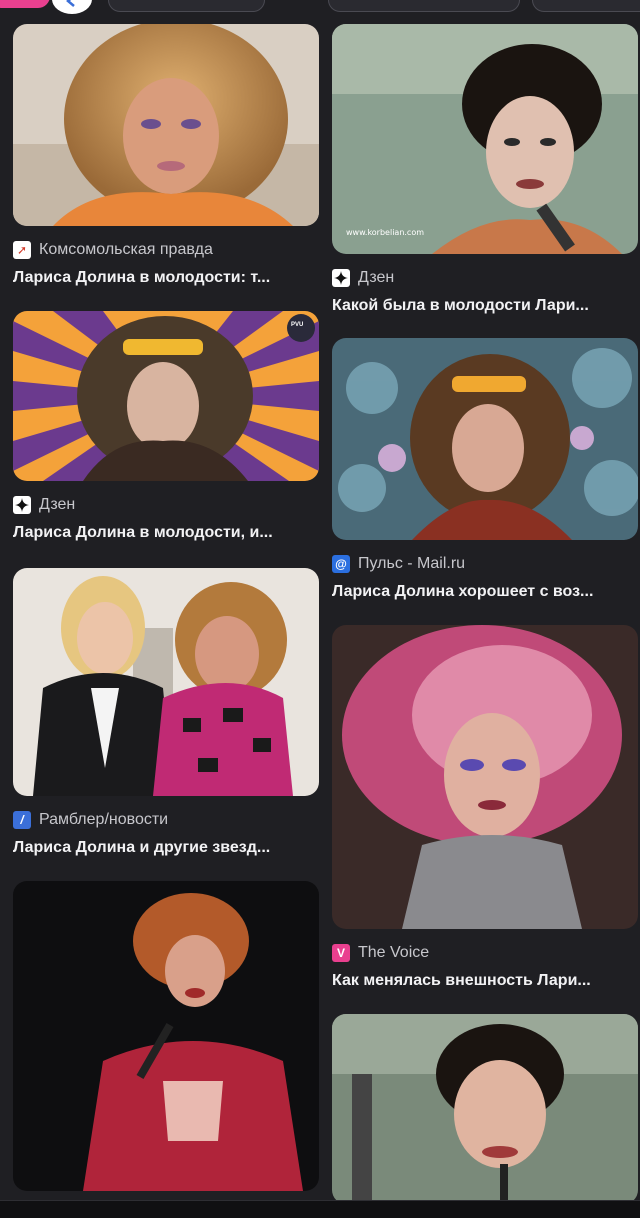 The height and width of the screenshot is (1218, 640). I want to click on pvu-badge-label: PVU, so click(297, 325).